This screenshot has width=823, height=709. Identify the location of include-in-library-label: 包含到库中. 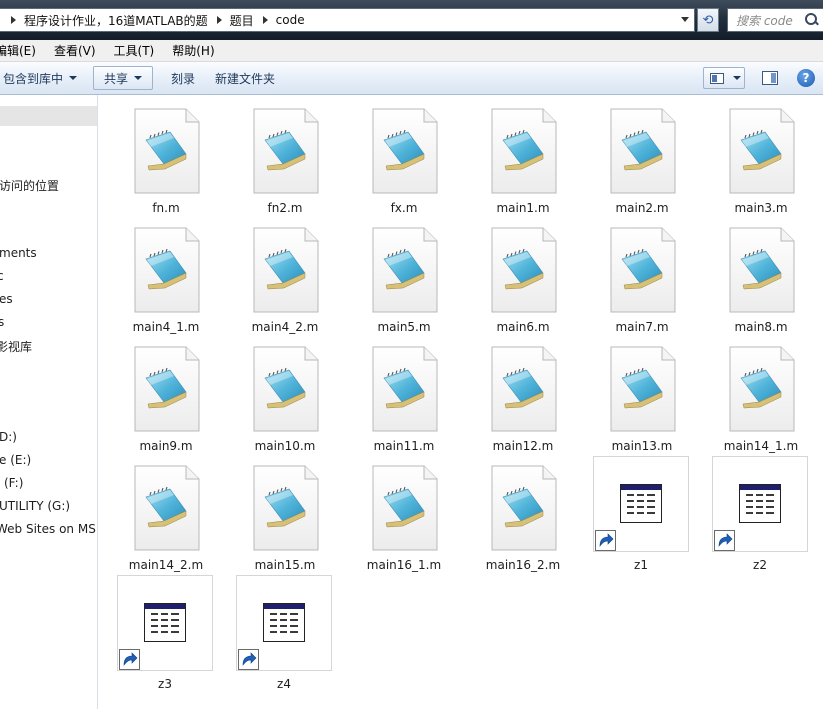
(33, 78).